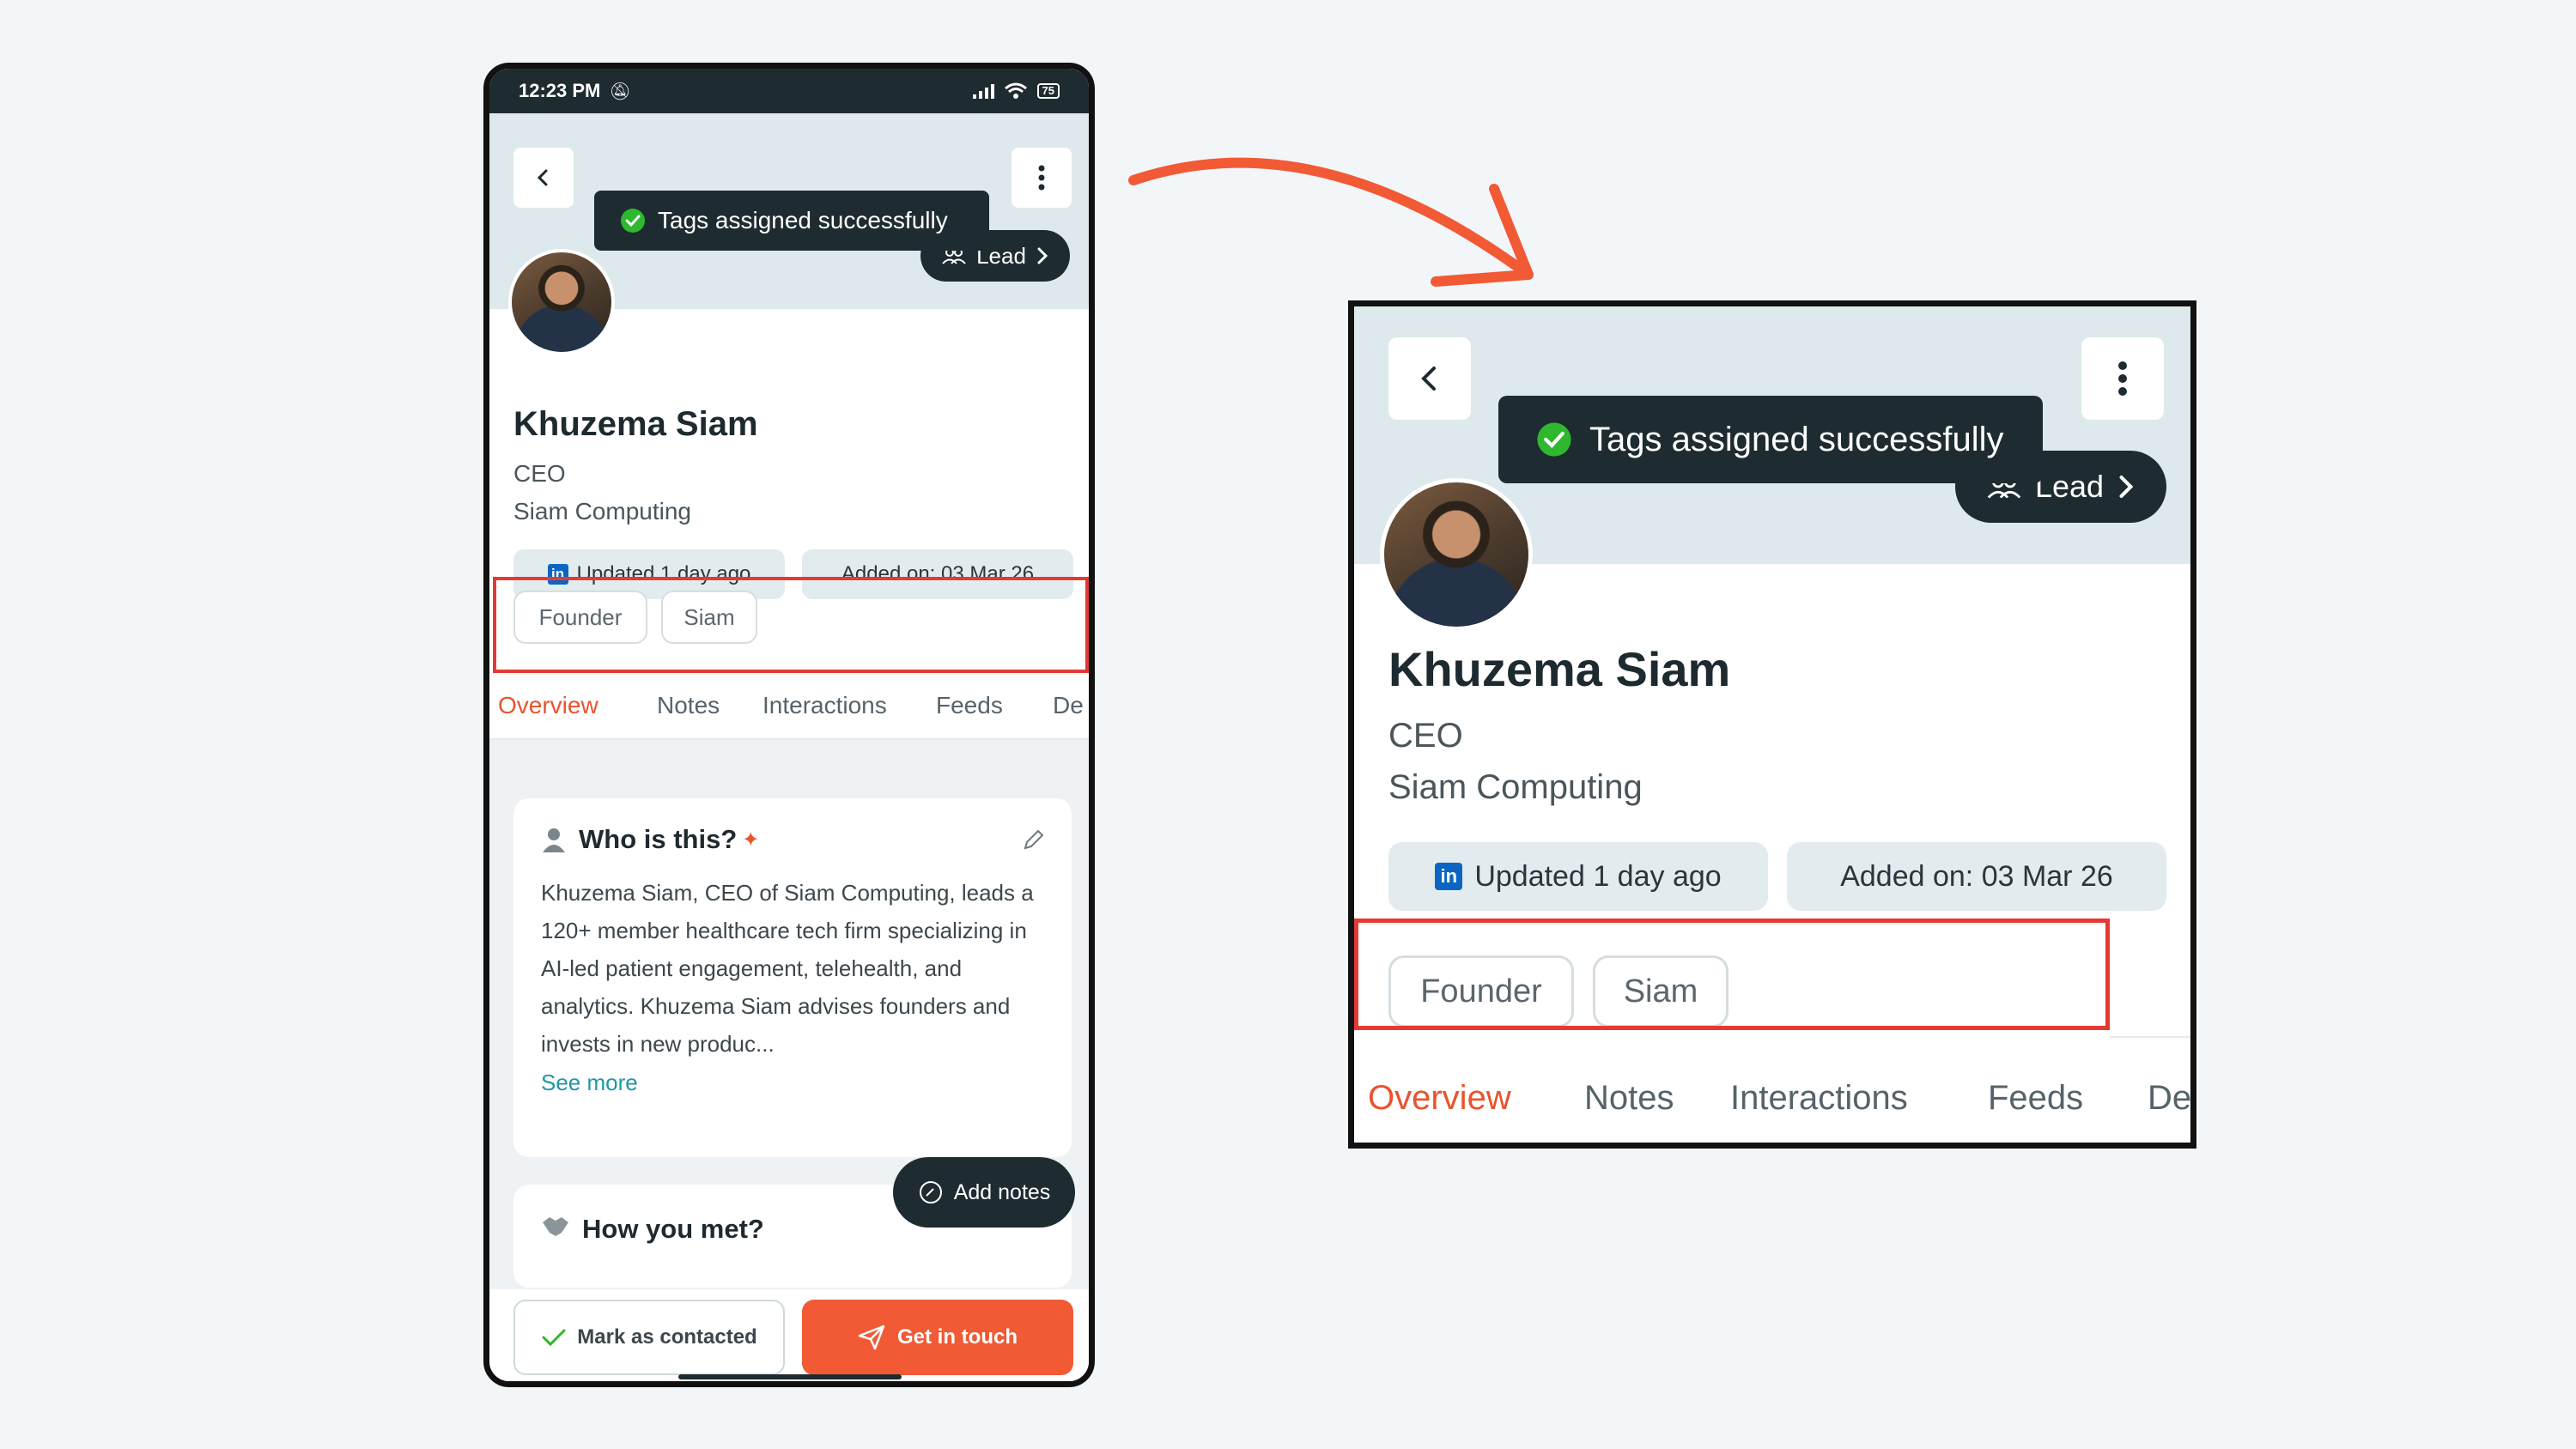  I want to click on zoom-lead-label: Lead, so click(2069, 486).